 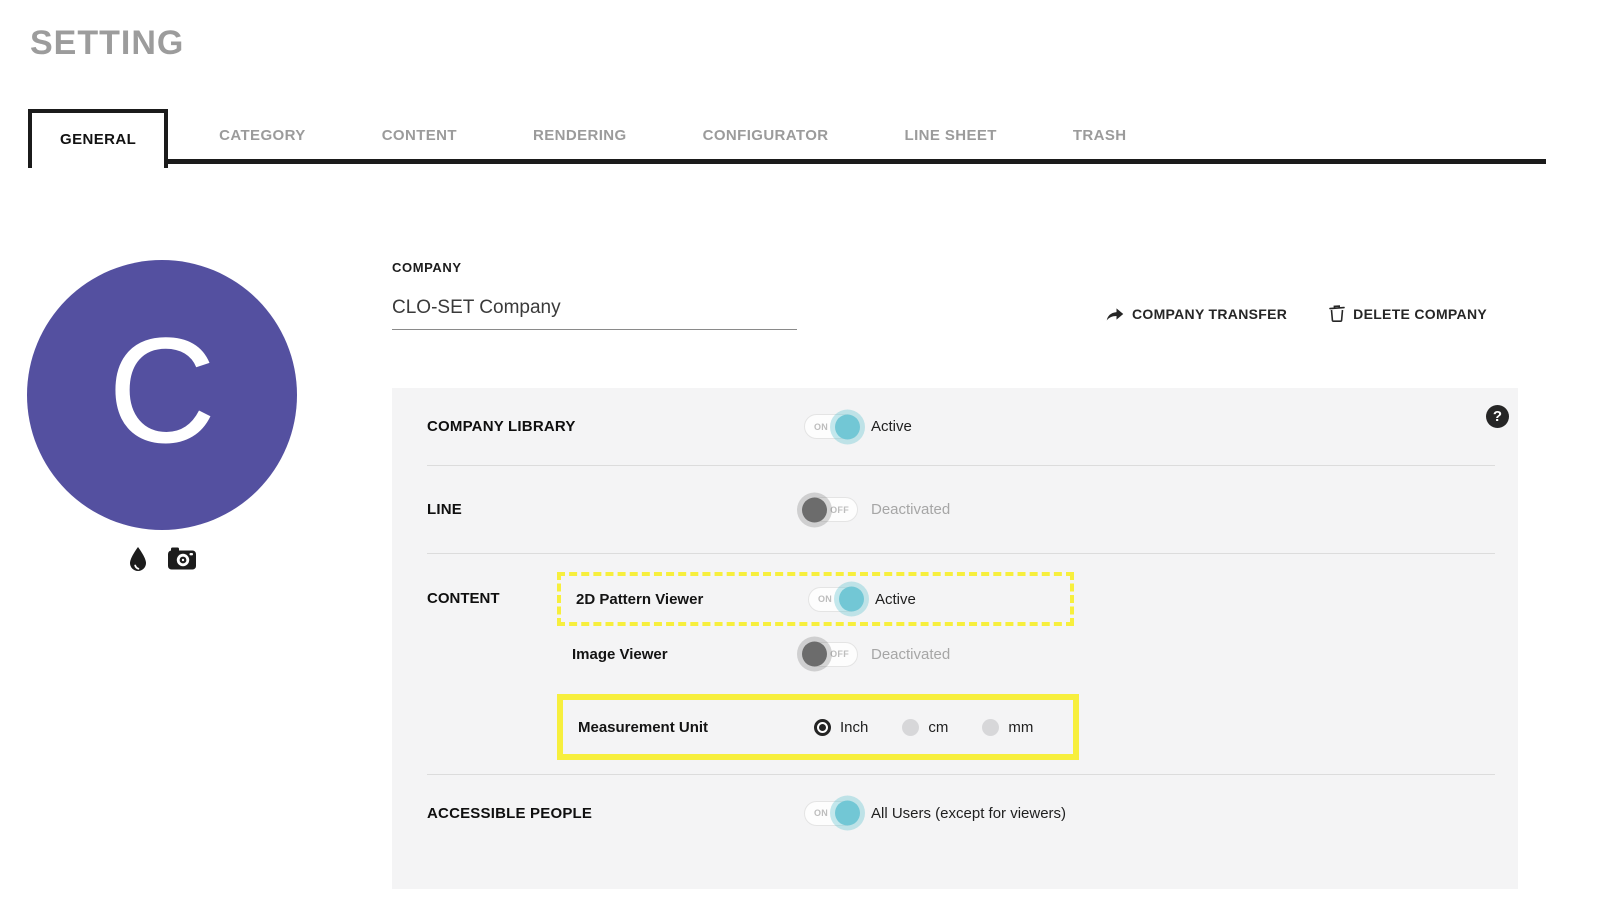 I want to click on avatar-photo-upload-button, so click(x=182, y=559).